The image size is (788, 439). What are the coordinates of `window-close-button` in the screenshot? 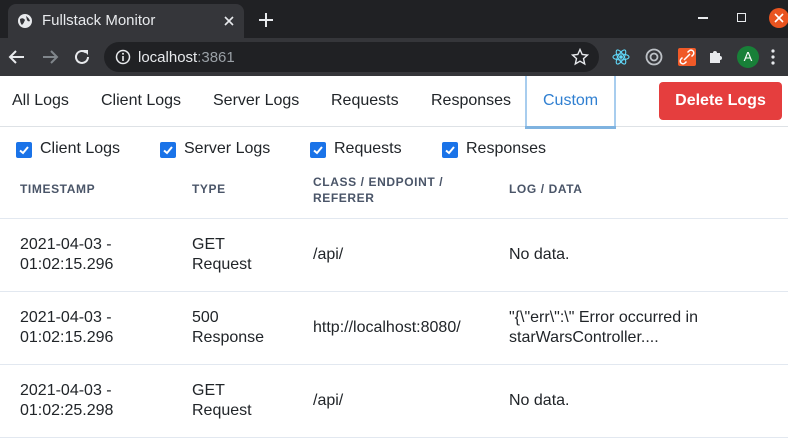 It's located at (778, 18).